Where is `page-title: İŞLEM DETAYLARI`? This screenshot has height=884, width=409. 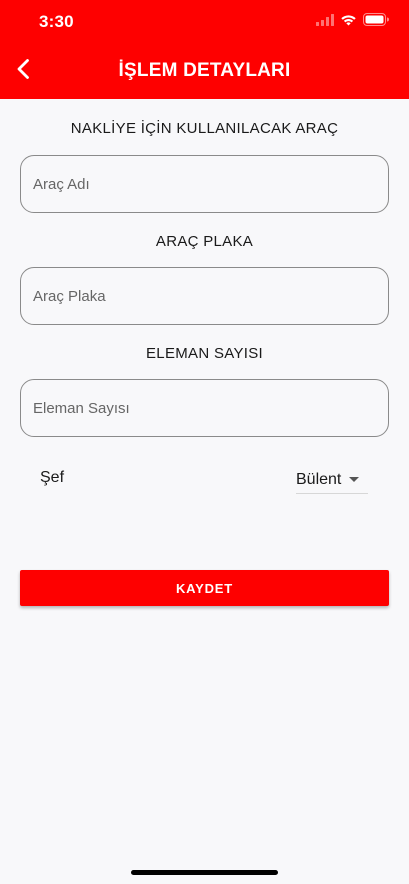 page-title: İŞLEM DETAYLARI is located at coordinates (204, 70).